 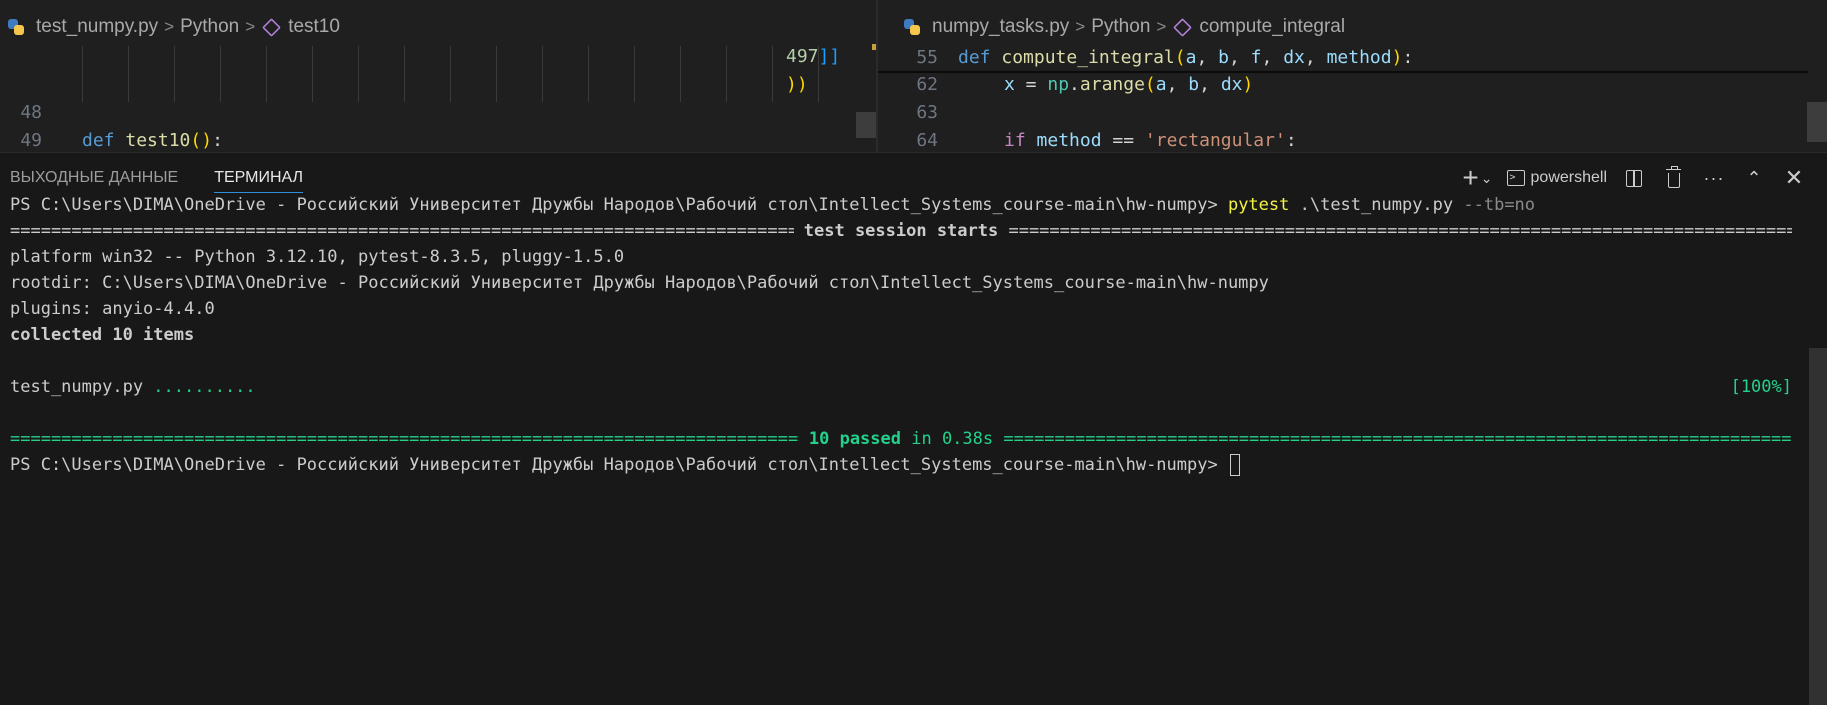 What do you see at coordinates (908, 112) in the screenshot?
I see `code-line-63: 63` at bounding box center [908, 112].